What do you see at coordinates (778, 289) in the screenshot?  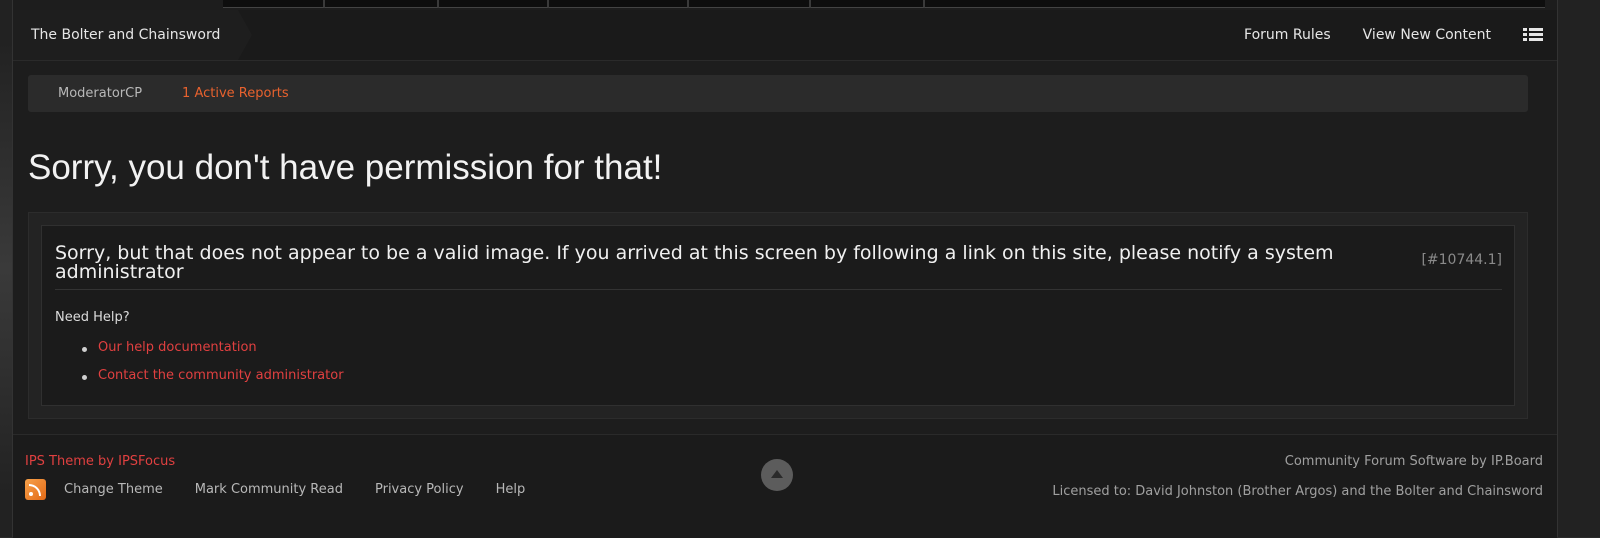 I see `divider` at bounding box center [778, 289].